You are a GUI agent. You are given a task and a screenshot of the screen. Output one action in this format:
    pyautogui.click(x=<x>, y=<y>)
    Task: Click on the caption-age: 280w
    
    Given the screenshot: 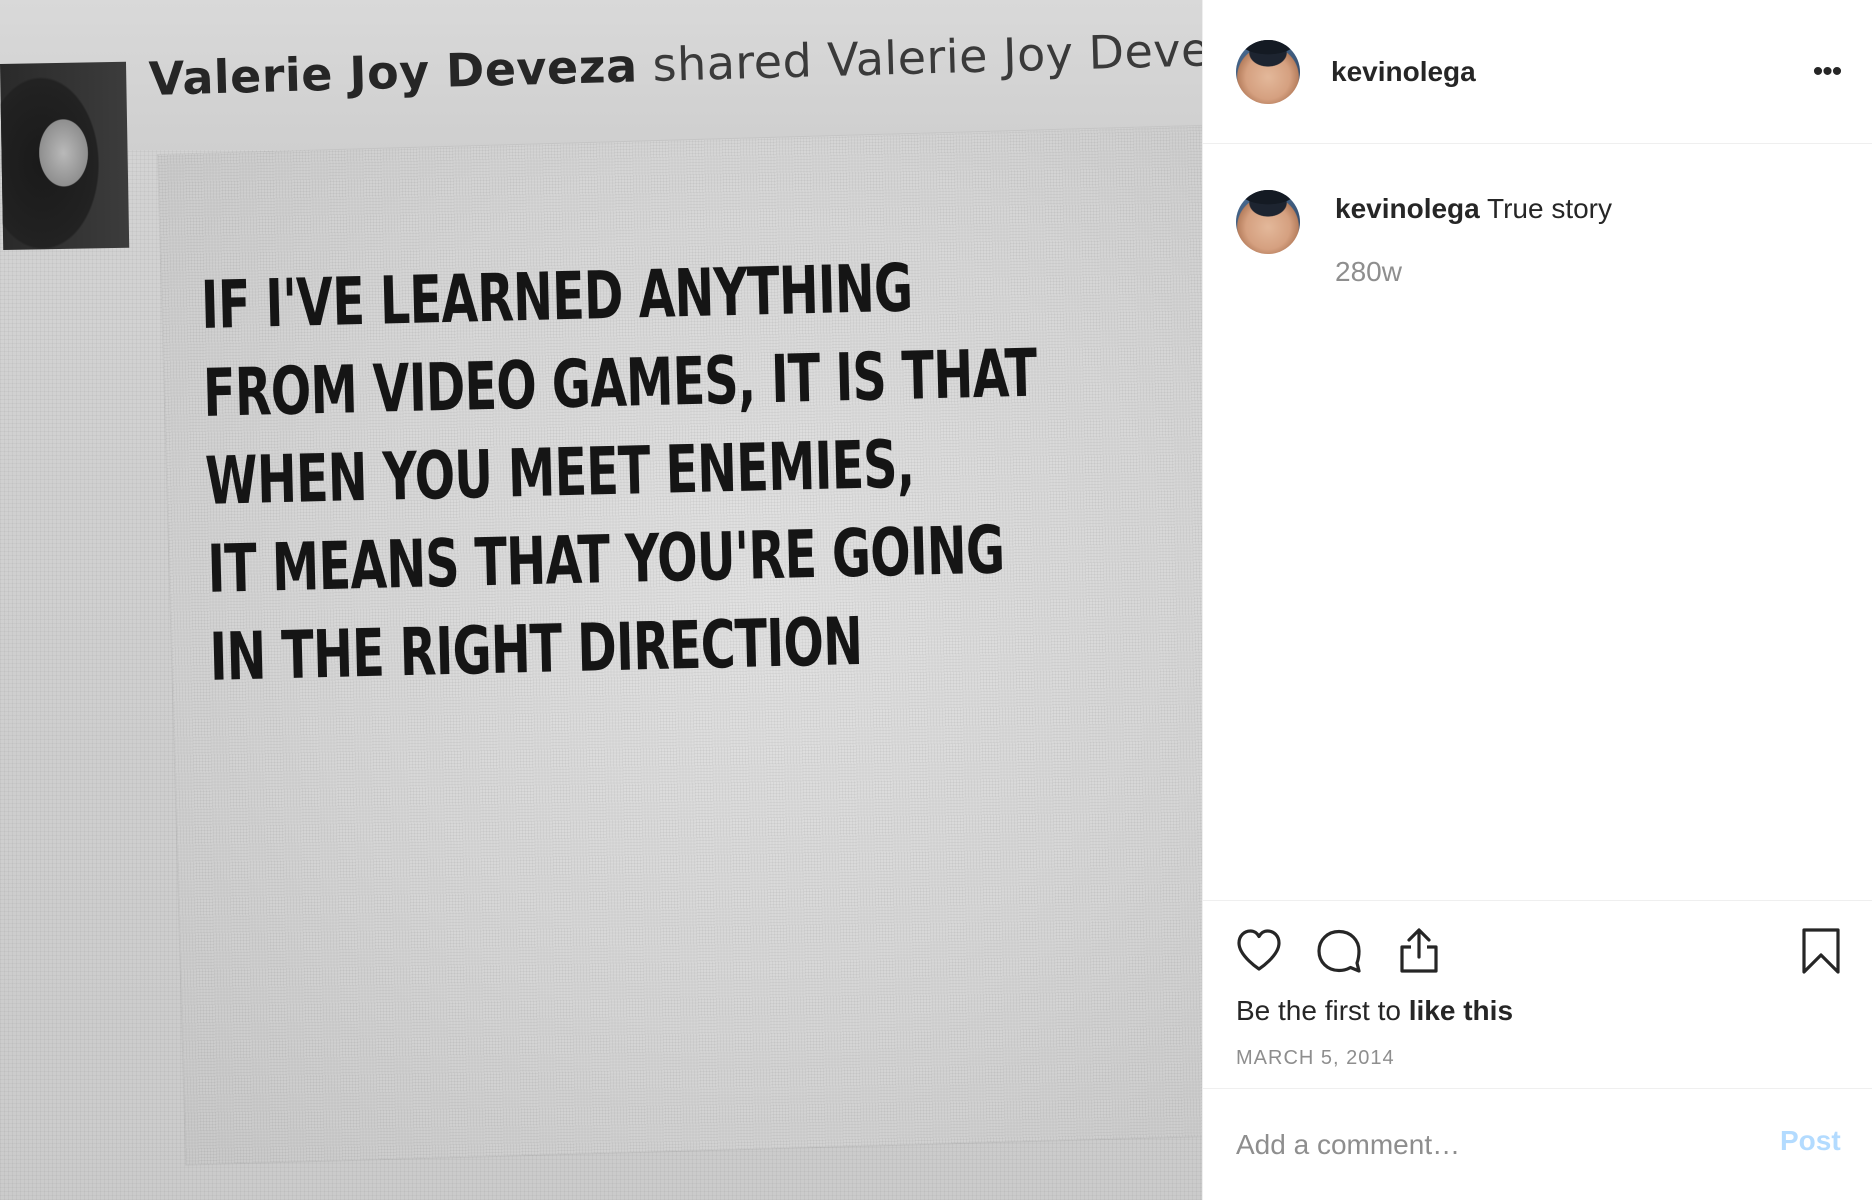 What is the action you would take?
    pyautogui.click(x=1368, y=272)
    